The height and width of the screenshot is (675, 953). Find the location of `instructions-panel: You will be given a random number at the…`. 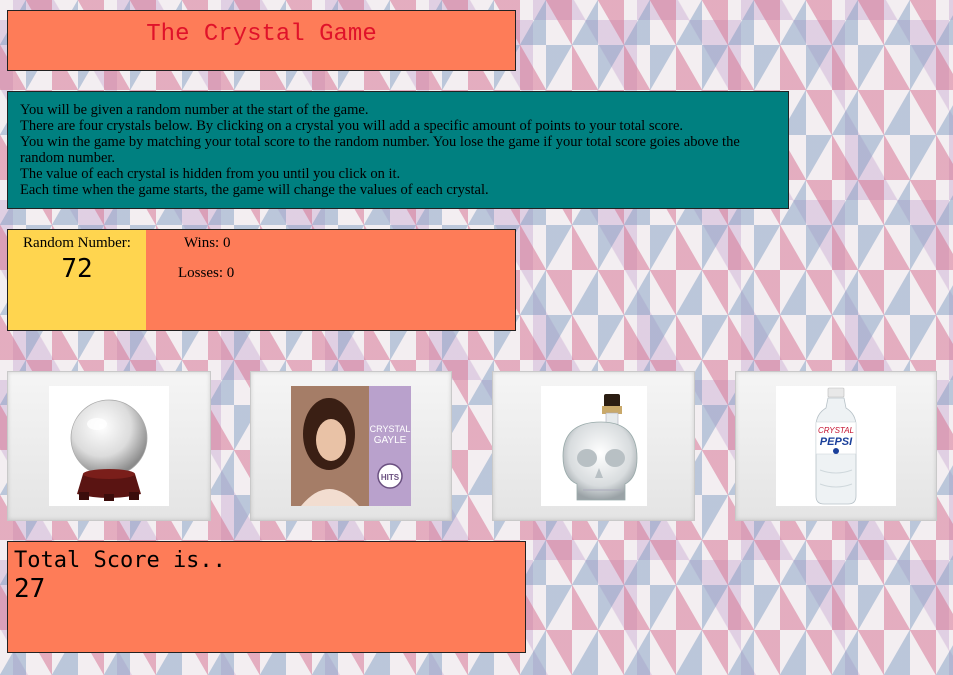

instructions-panel: You will be given a random number at the… is located at coordinates (398, 150).